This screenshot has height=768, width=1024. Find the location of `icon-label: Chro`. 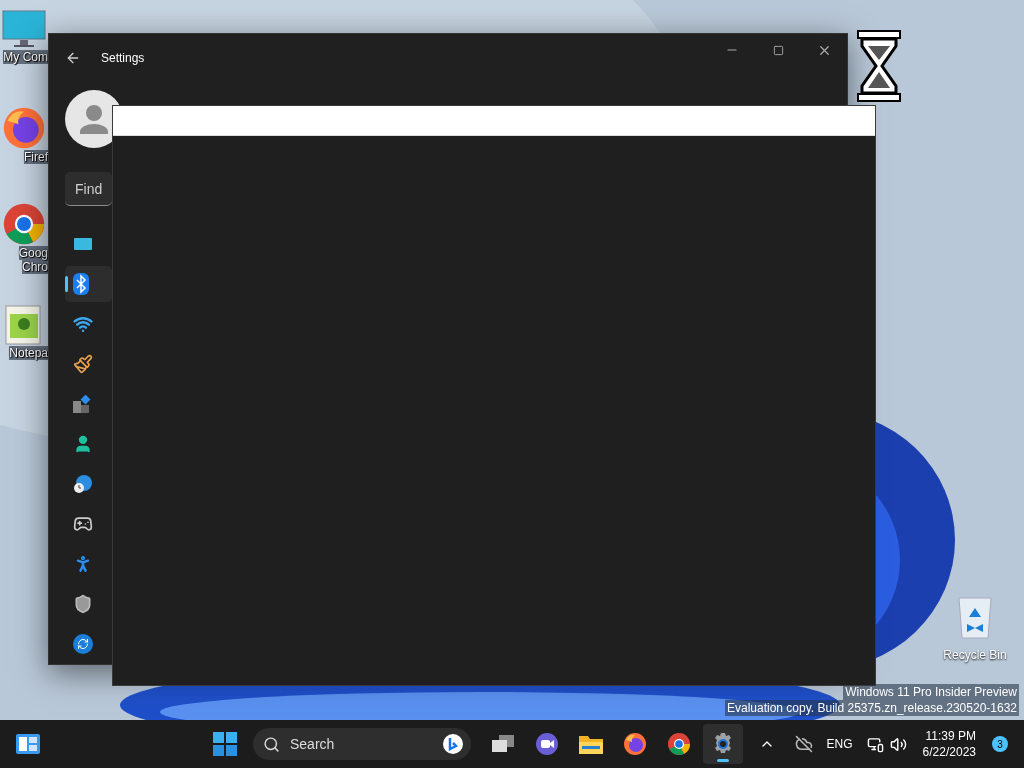

icon-label: Chro is located at coordinates (35, 267).